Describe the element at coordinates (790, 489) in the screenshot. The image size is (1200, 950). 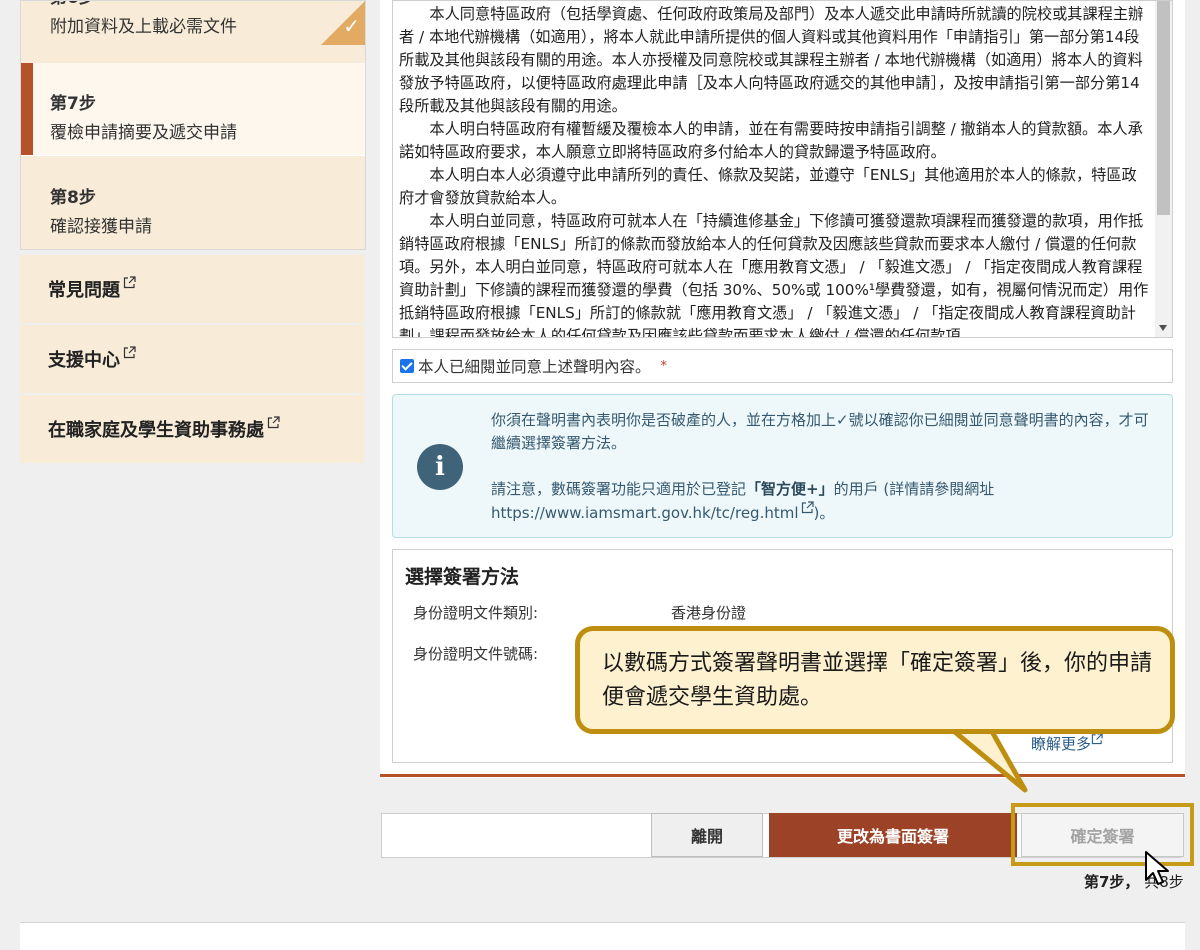
I see `iamsmart-label: 「智方便+」` at that location.